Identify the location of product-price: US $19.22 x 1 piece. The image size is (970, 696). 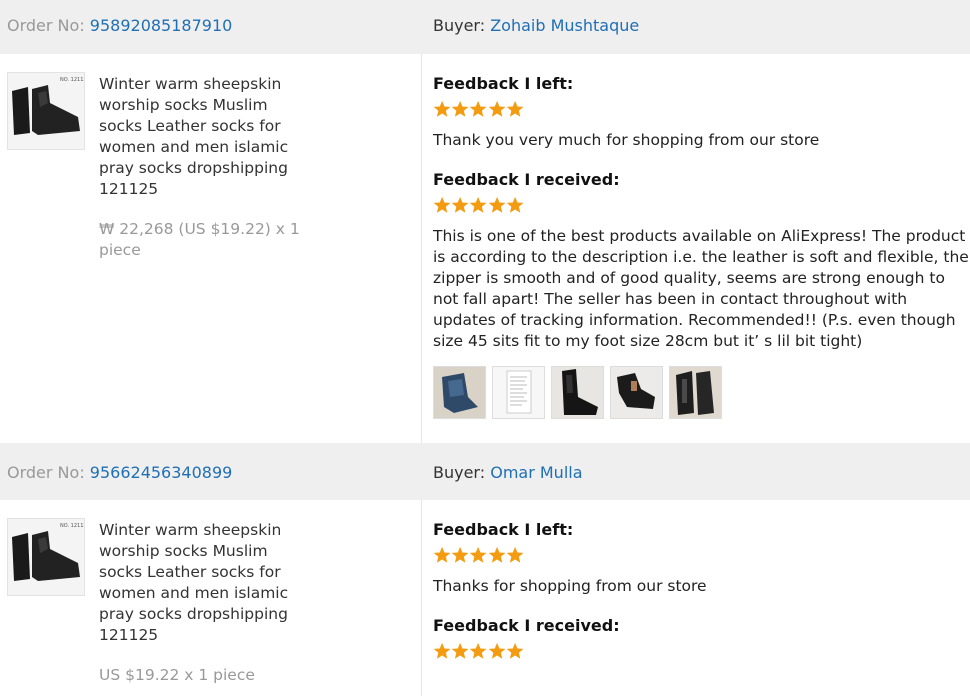
(177, 675).